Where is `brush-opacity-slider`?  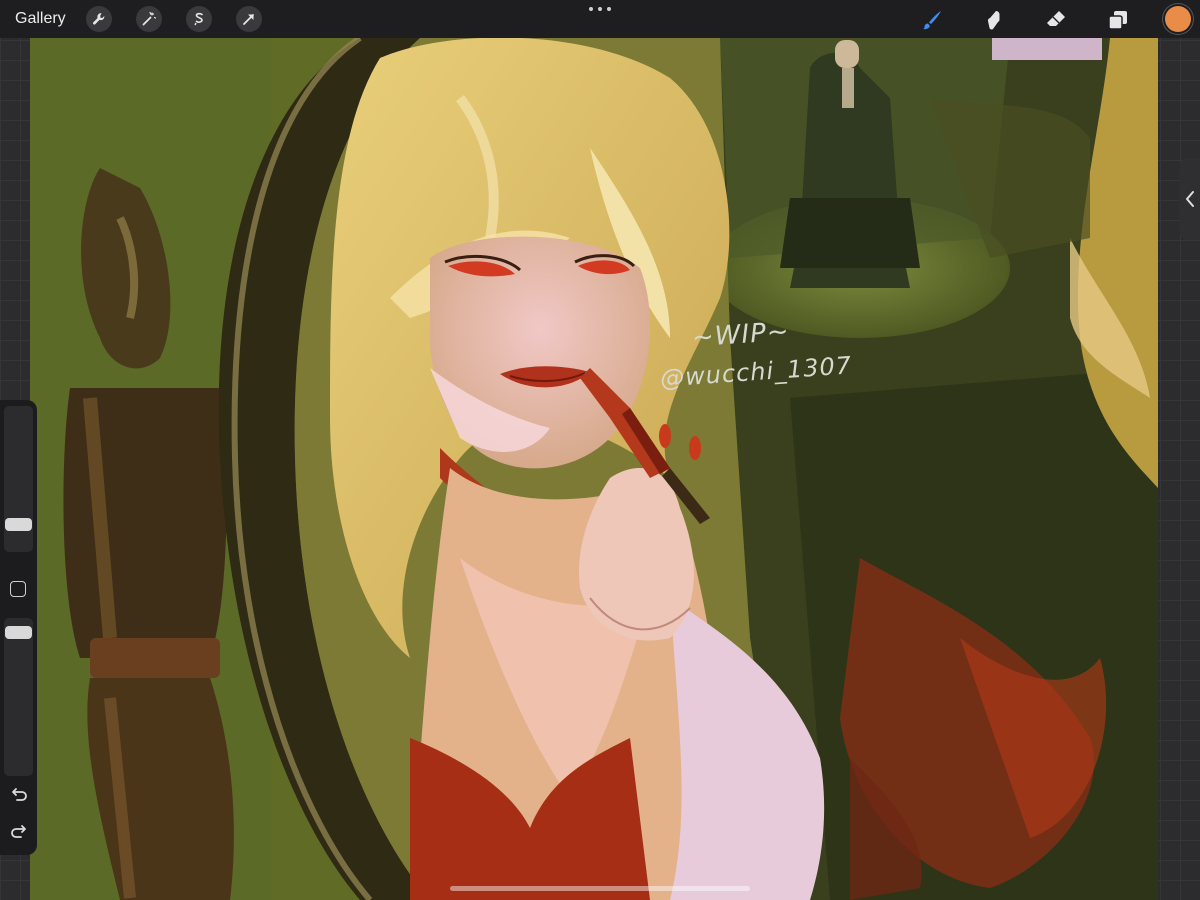
brush-opacity-slider is located at coordinates (18, 697).